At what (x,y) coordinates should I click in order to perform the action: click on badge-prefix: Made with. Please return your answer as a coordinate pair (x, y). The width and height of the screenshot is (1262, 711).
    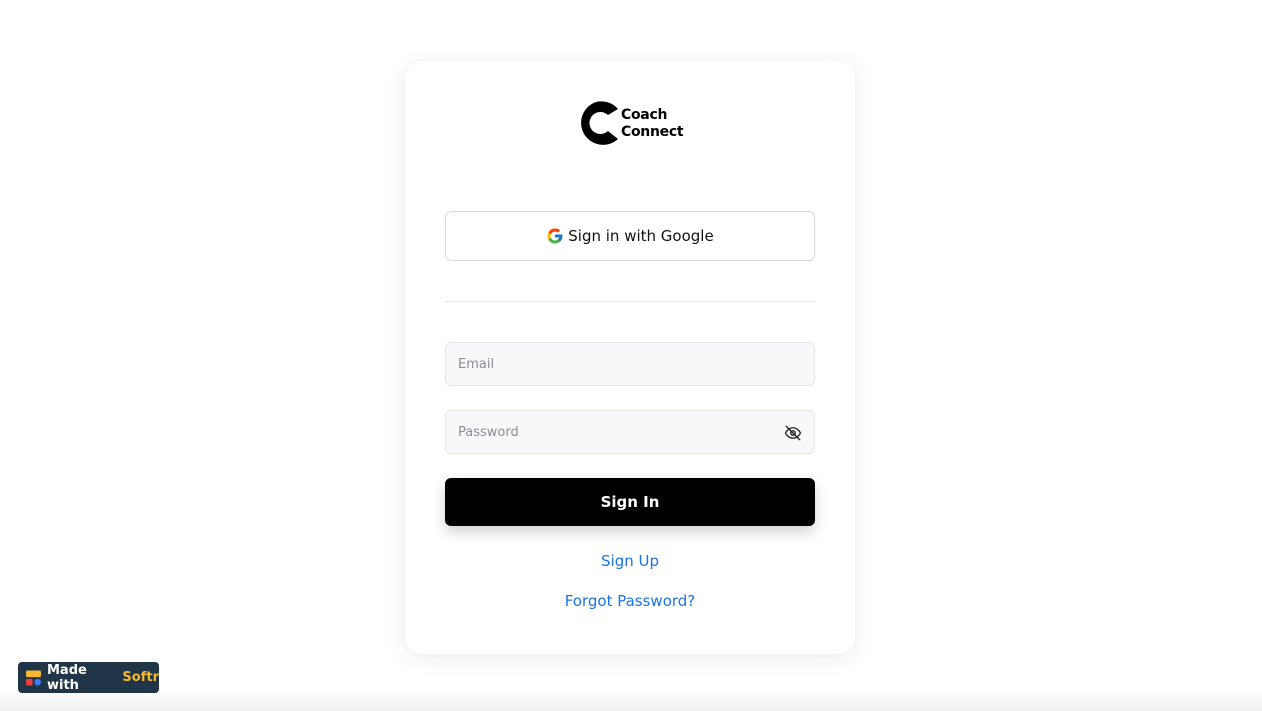
    Looking at the image, I should click on (66, 677).